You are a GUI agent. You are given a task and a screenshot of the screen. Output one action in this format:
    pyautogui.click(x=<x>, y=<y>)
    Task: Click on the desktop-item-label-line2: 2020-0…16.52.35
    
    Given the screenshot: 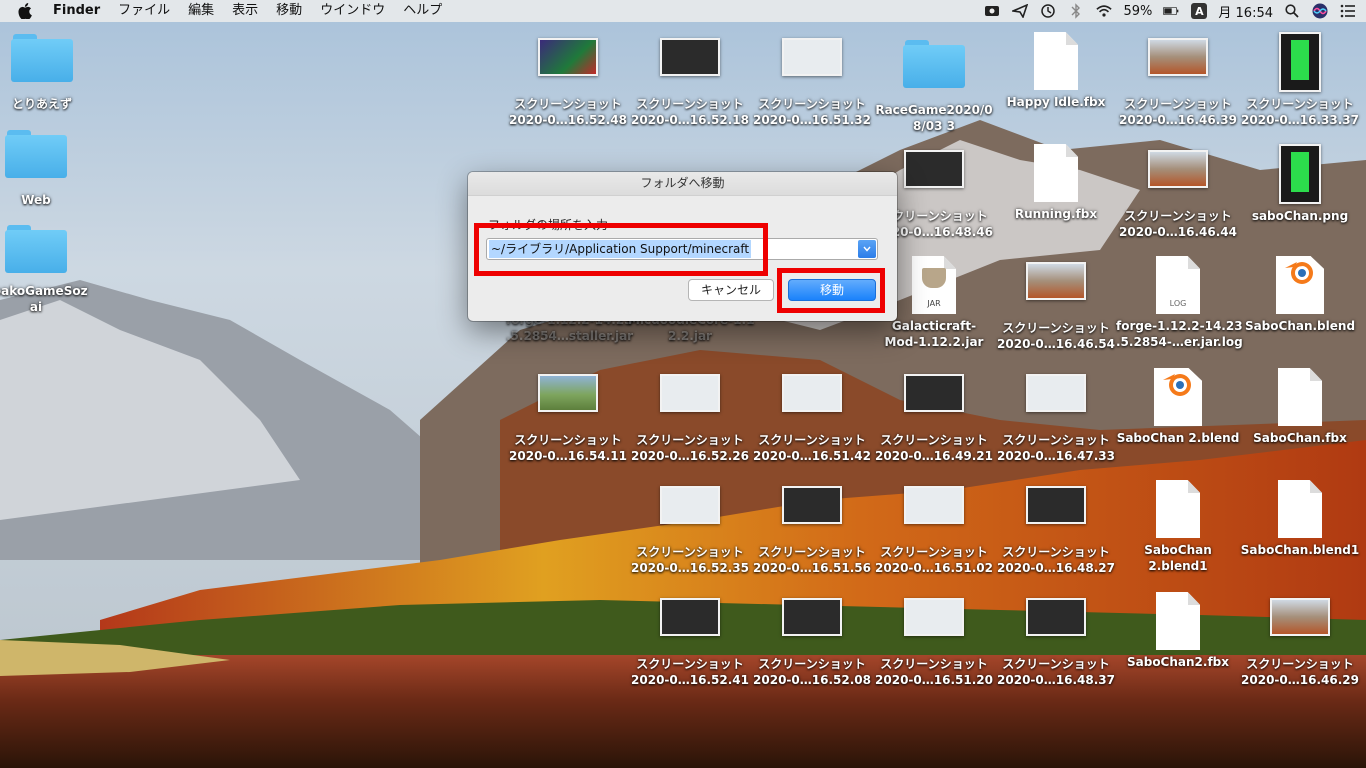 What is the action you would take?
    pyautogui.click(x=690, y=568)
    